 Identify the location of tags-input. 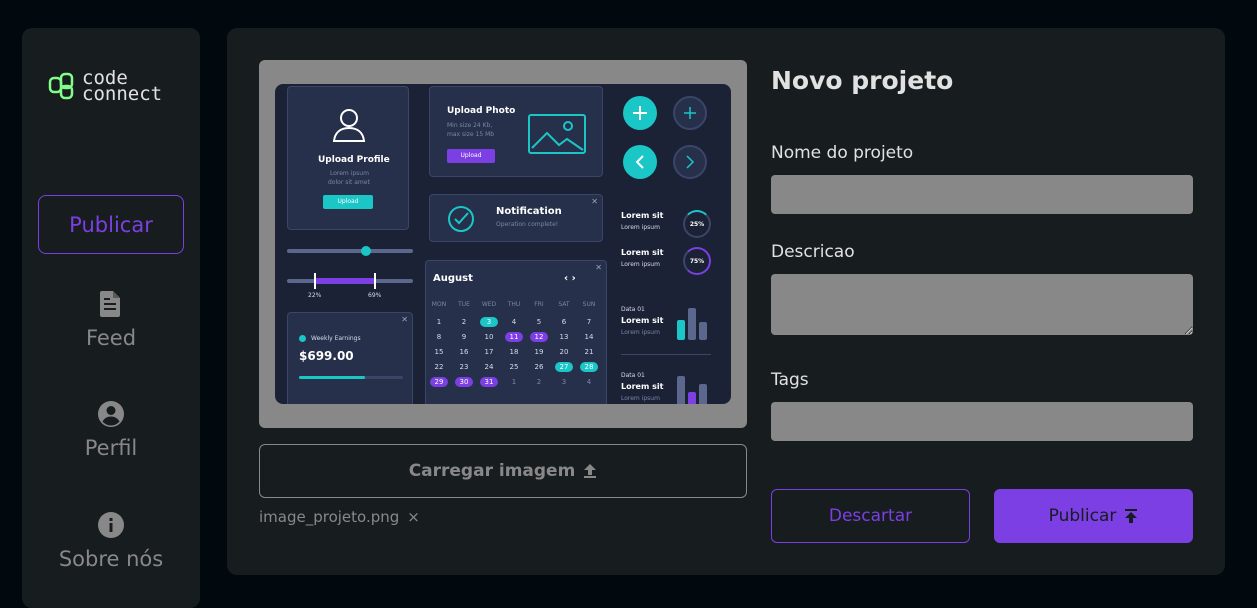
(982, 421).